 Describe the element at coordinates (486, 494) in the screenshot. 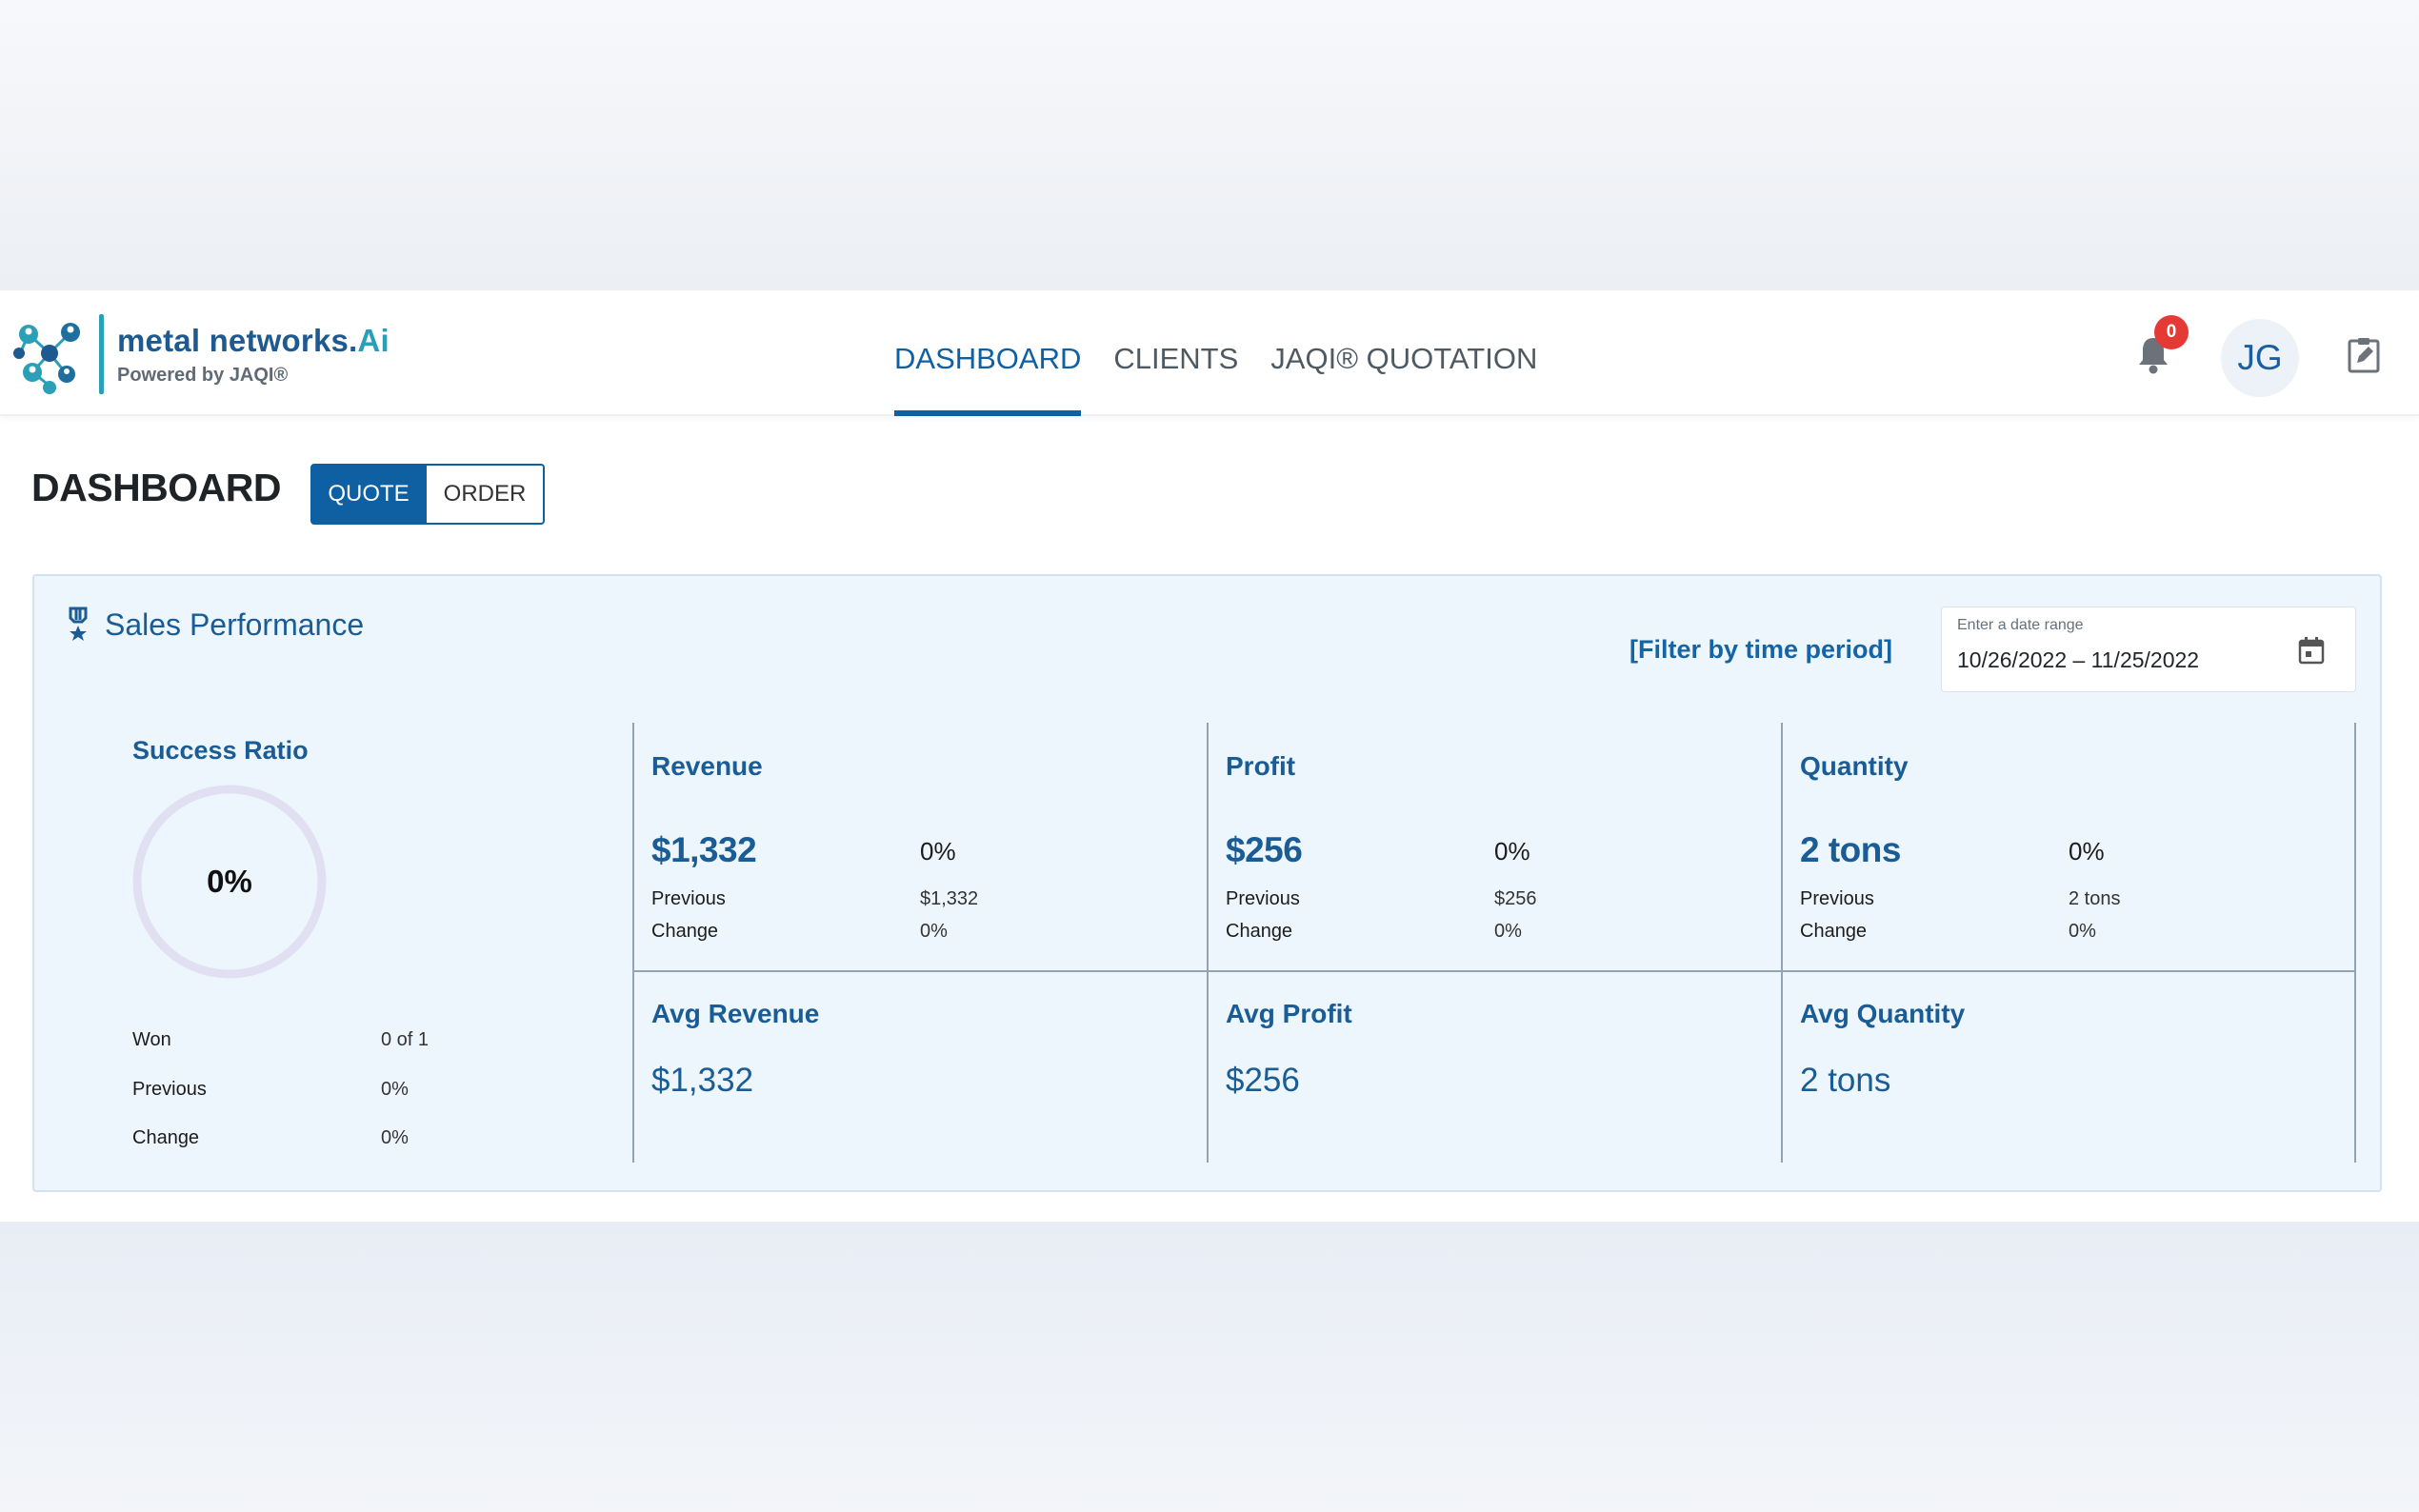

I see `order-button: ORDER` at that location.